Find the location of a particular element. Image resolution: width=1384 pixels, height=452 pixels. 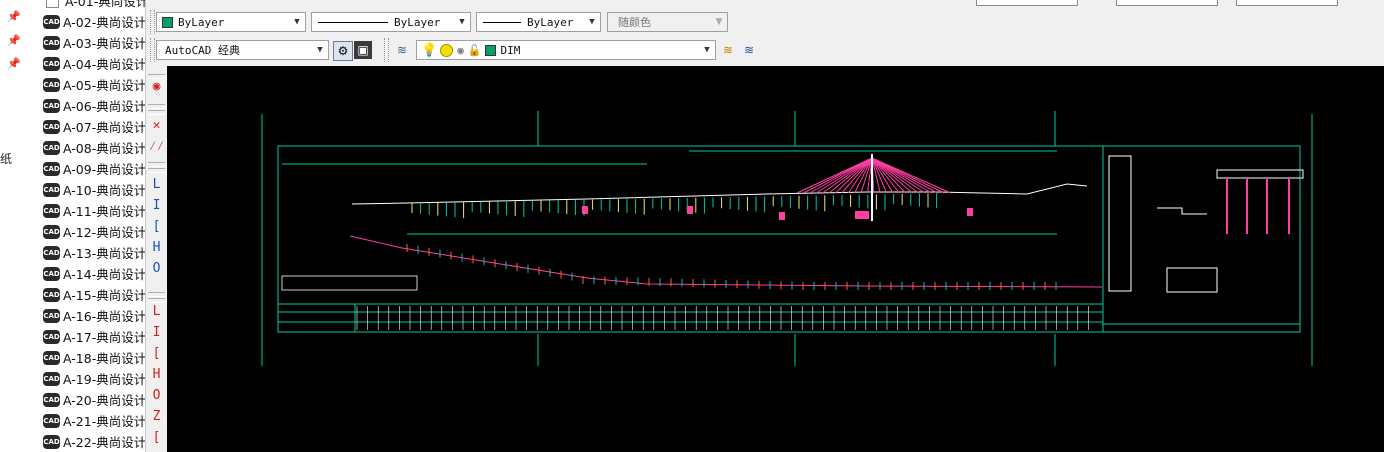

file-list-item: CAD A-09-典尚设计 is located at coordinates (94, 168).